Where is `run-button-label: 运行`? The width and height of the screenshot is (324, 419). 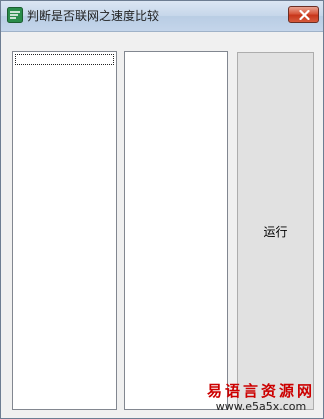 run-button-label: 运行 is located at coordinates (275, 232).